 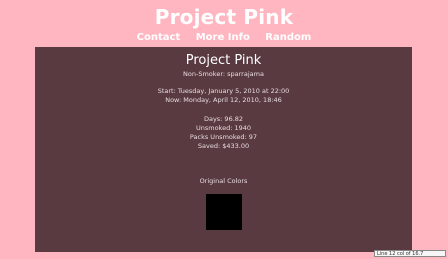 What do you see at coordinates (223, 60) in the screenshot?
I see `panel-title: Project Pink` at bounding box center [223, 60].